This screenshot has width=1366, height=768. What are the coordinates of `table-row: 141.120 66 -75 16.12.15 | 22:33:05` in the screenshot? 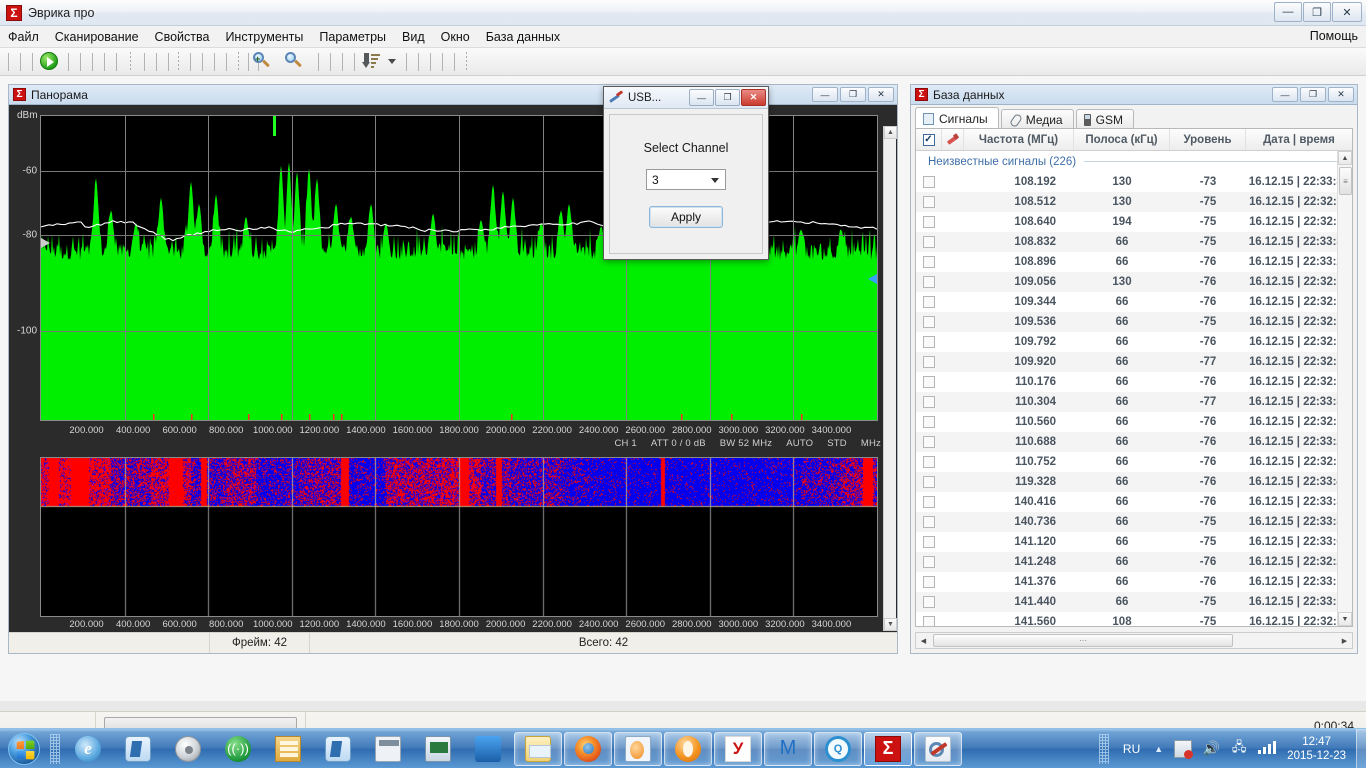 It's located at (1134, 542).